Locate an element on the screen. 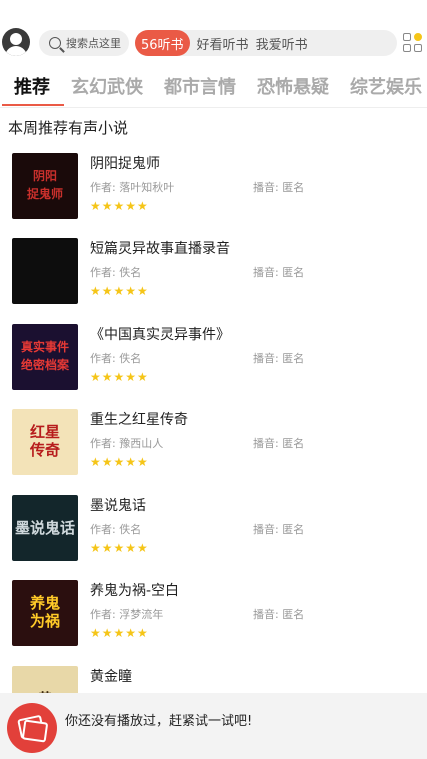 The image size is (427, 759). book-title: 《中国真实灵异事件》 is located at coordinates (160, 334).